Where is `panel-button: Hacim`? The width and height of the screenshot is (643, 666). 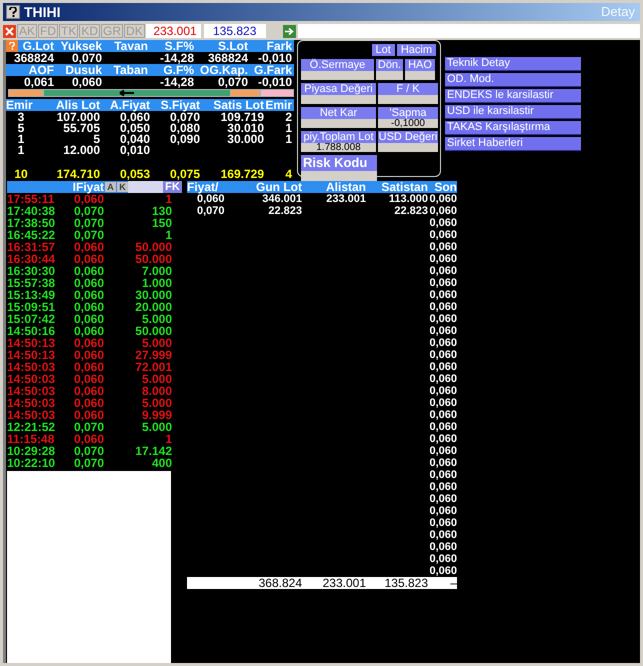
panel-button: Hacim is located at coordinates (416, 50).